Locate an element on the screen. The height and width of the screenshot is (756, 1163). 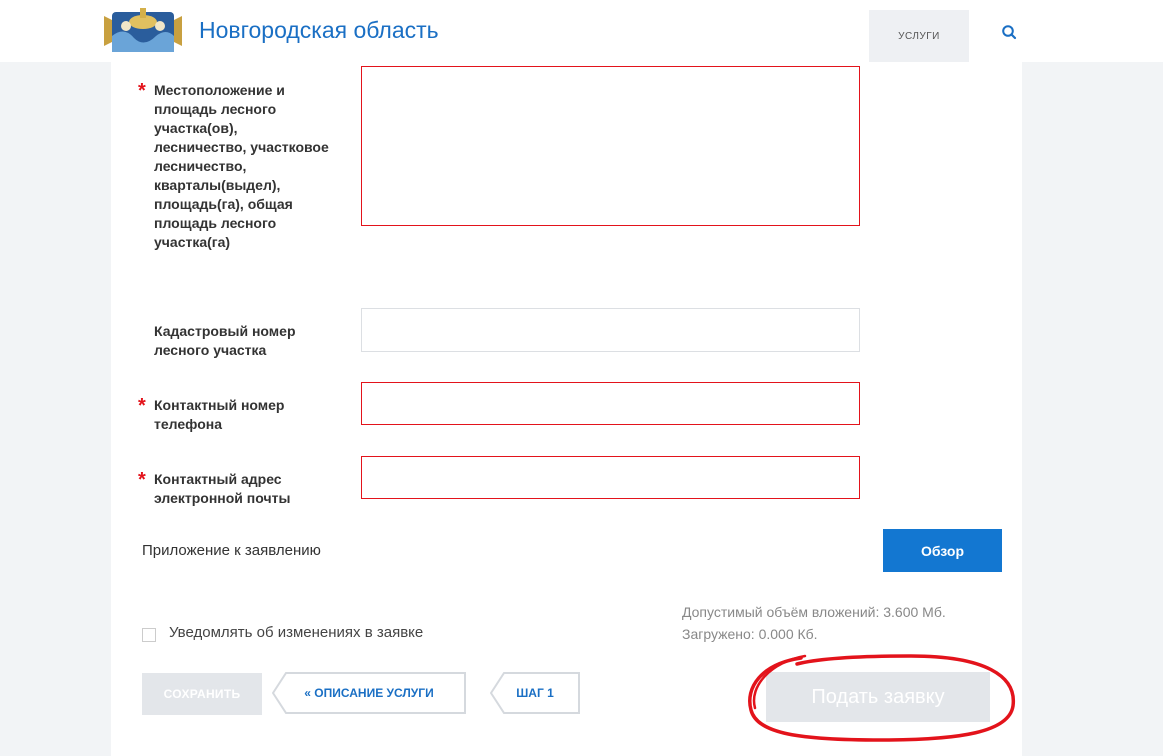
notify-label: Уведомлять об изменениях в заявке is located at coordinates (296, 632).